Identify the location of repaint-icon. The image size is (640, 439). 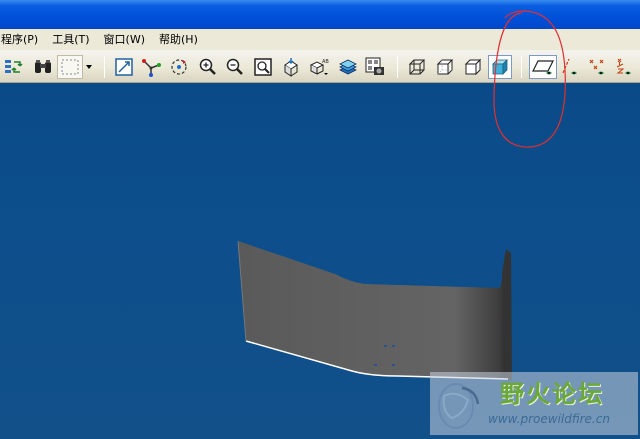
(124, 67).